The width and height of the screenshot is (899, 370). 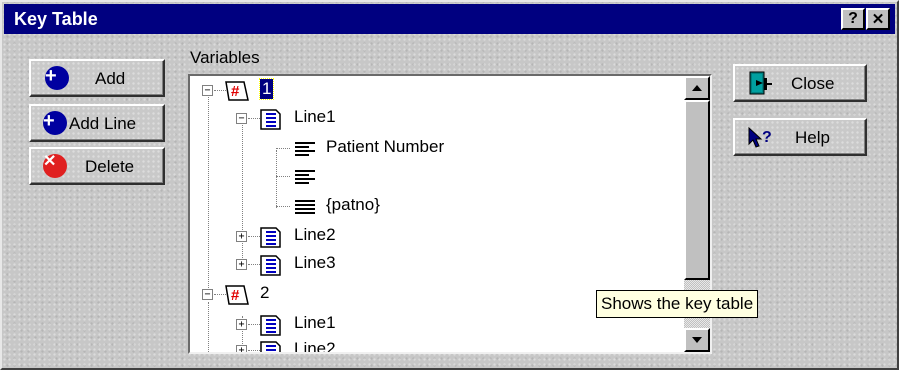 What do you see at coordinates (315, 262) in the screenshot?
I see `tree-node-label: Line3` at bounding box center [315, 262].